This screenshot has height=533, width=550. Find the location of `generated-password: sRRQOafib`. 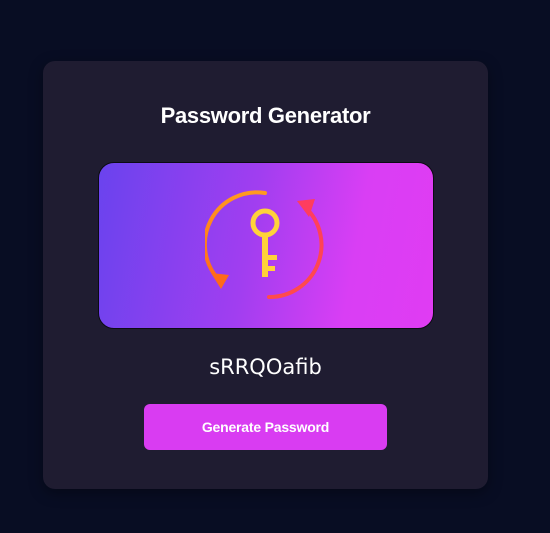

generated-password: sRRQOafib is located at coordinates (265, 367).